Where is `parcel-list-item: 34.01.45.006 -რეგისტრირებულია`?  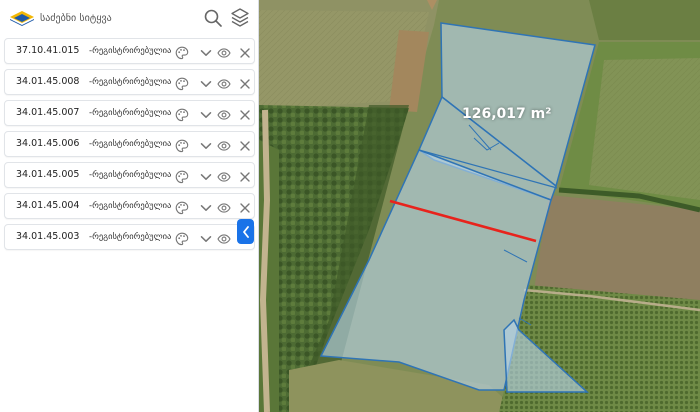
parcel-list-item: 34.01.45.006 -რეგისტრირებულია is located at coordinates (129, 144).